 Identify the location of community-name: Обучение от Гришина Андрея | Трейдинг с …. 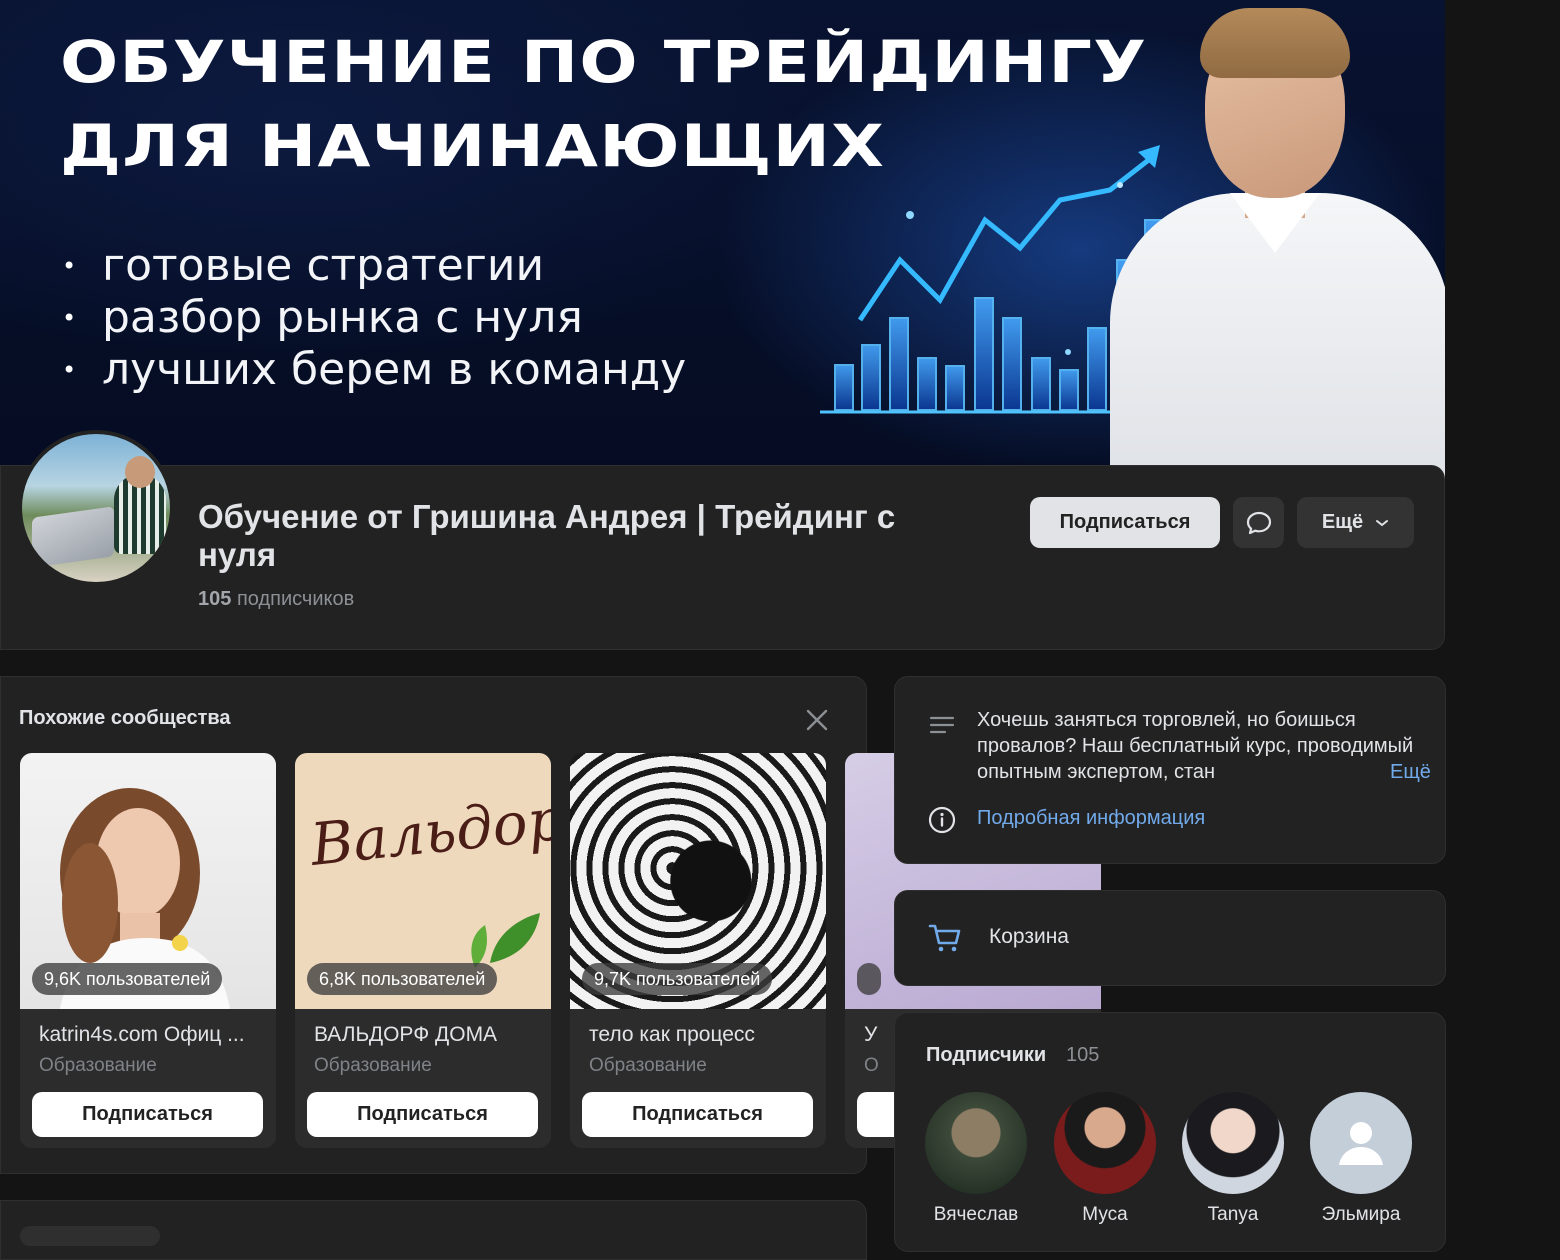
(547, 535).